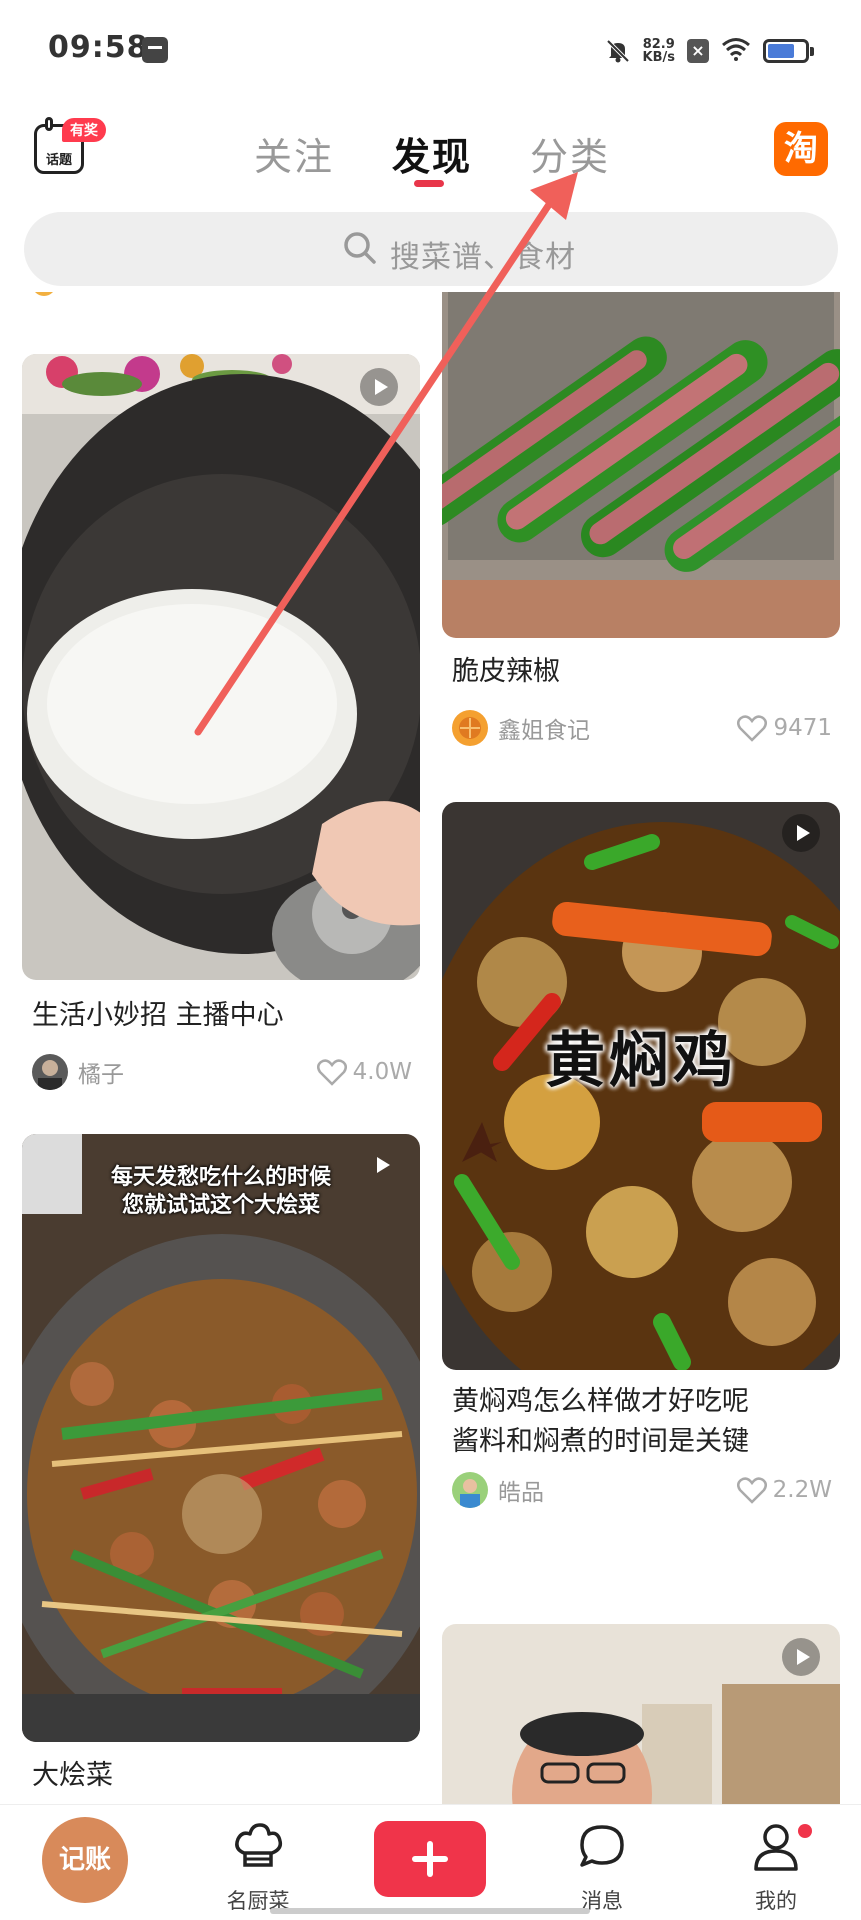 The height and width of the screenshot is (1920, 861). I want to click on battery-icon, so click(788, 51).